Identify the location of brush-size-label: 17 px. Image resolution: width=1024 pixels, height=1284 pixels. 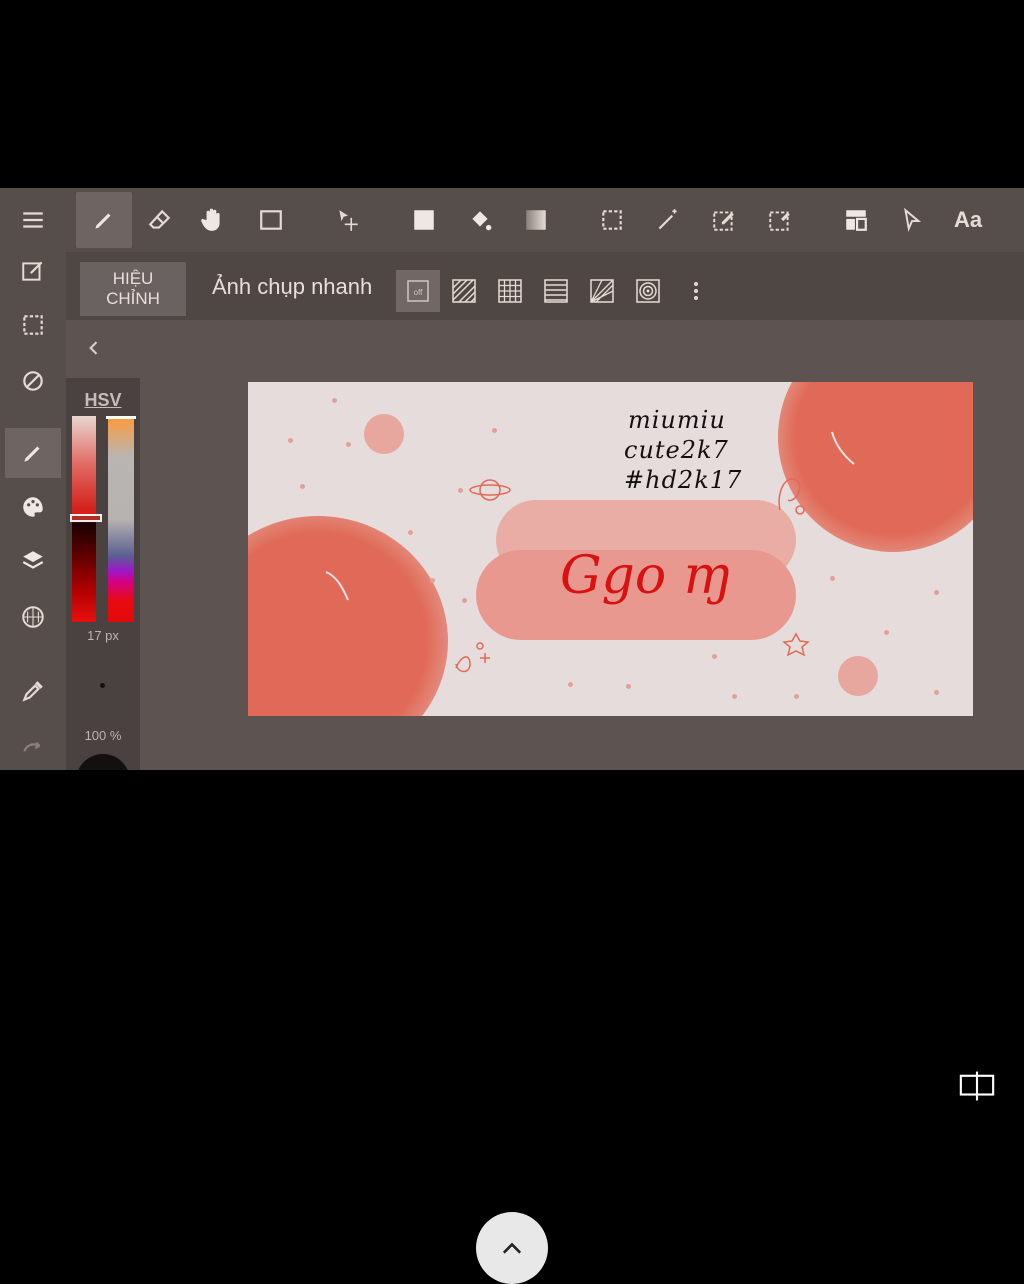
(103, 635).